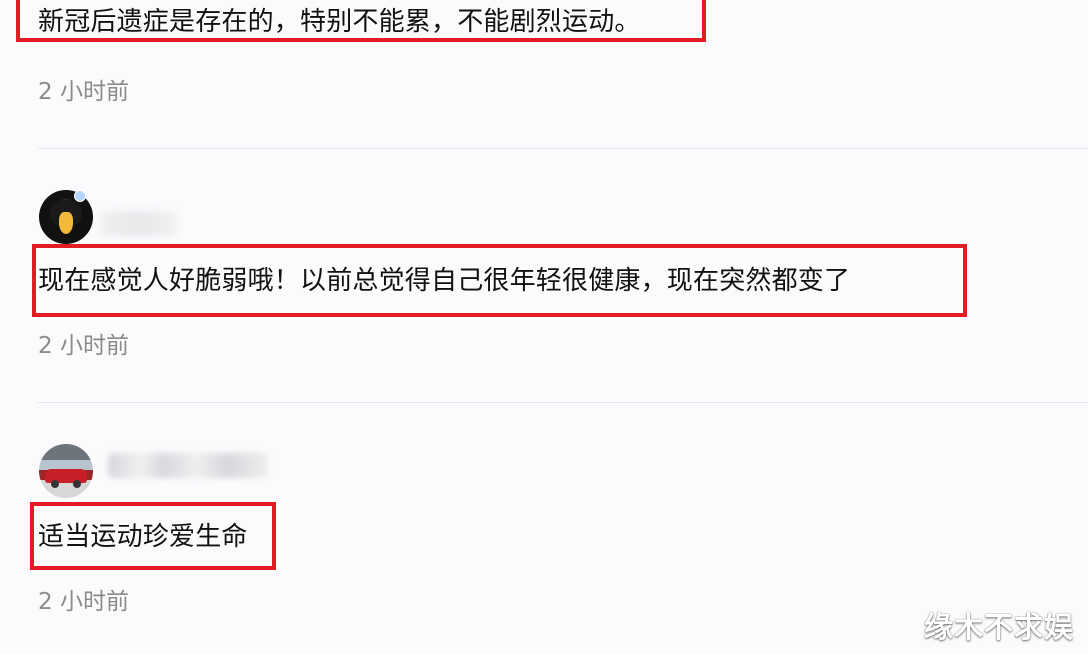 Image resolution: width=1088 pixels, height=654 pixels. I want to click on comment-1-text: 新冠后遗症是存在的，特别不能累，不能剧烈运动。, so click(339, 22).